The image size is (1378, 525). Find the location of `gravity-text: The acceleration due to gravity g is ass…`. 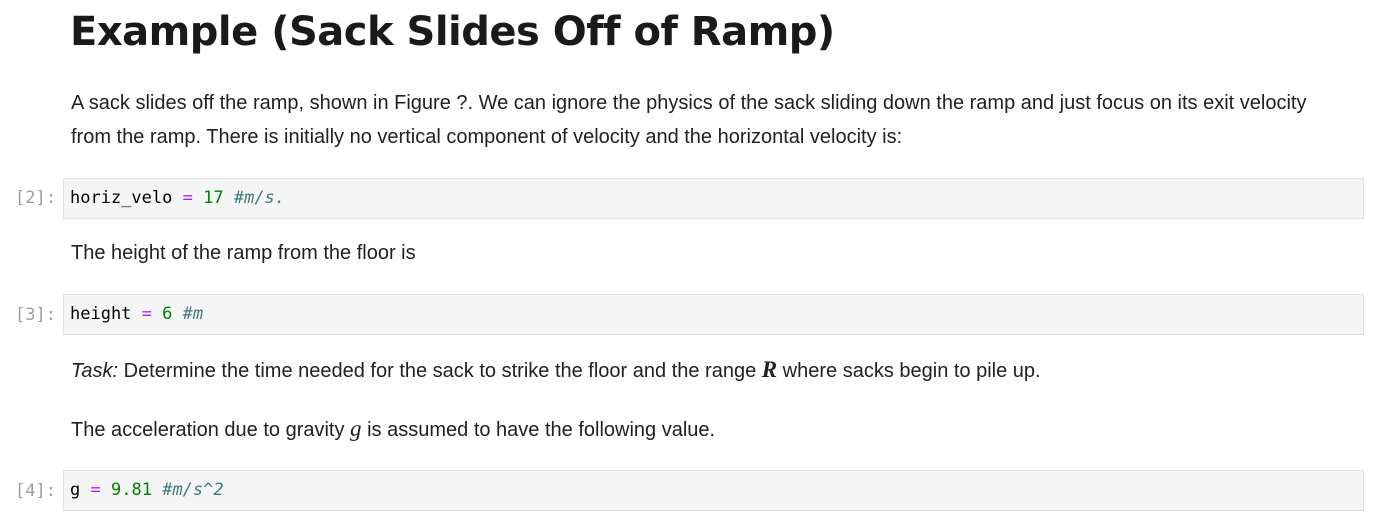

gravity-text: The acceleration due to gravity g is ass… is located at coordinates (701, 429).